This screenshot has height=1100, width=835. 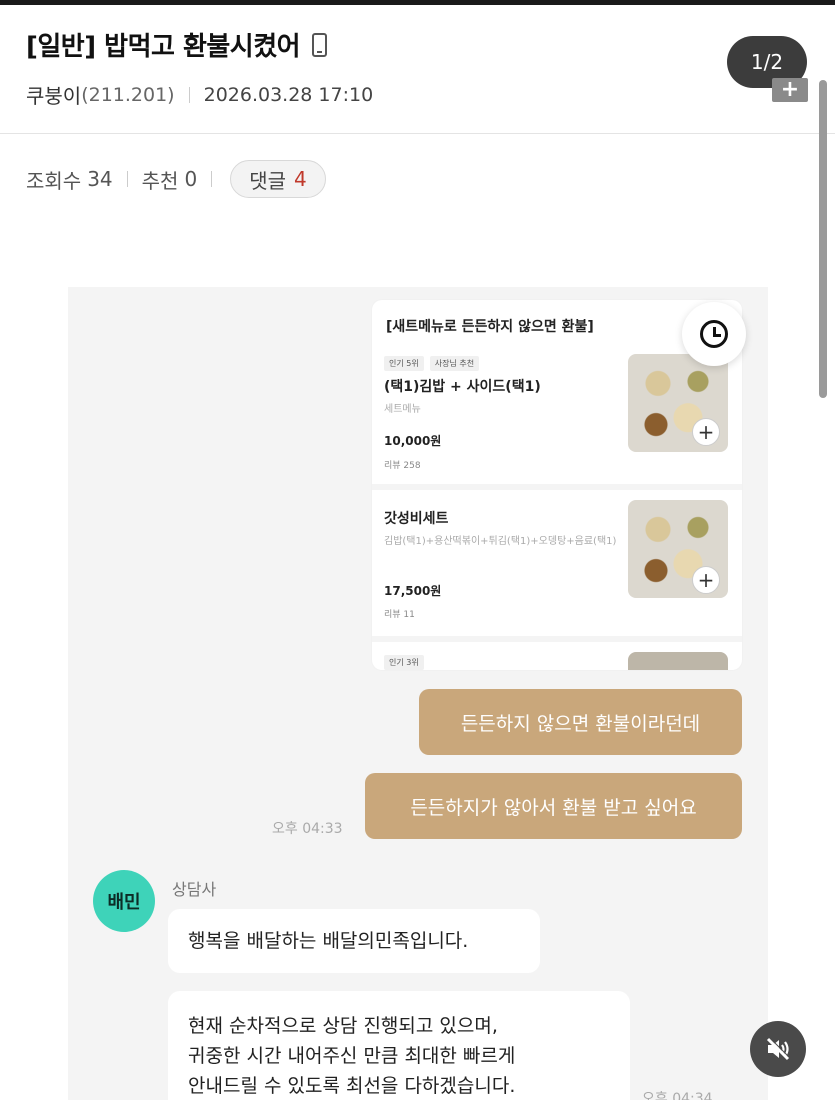 I want to click on menu-tag: 사장님 추천, so click(x=454, y=363).